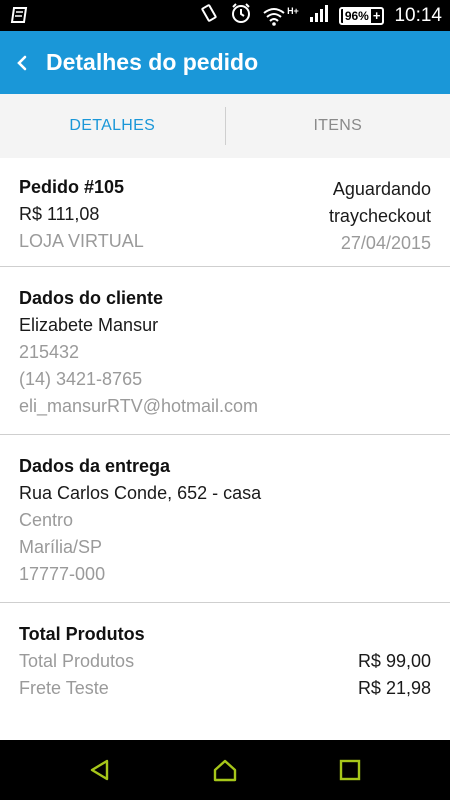  I want to click on delivery-heading: Dados da entrega, so click(95, 466).